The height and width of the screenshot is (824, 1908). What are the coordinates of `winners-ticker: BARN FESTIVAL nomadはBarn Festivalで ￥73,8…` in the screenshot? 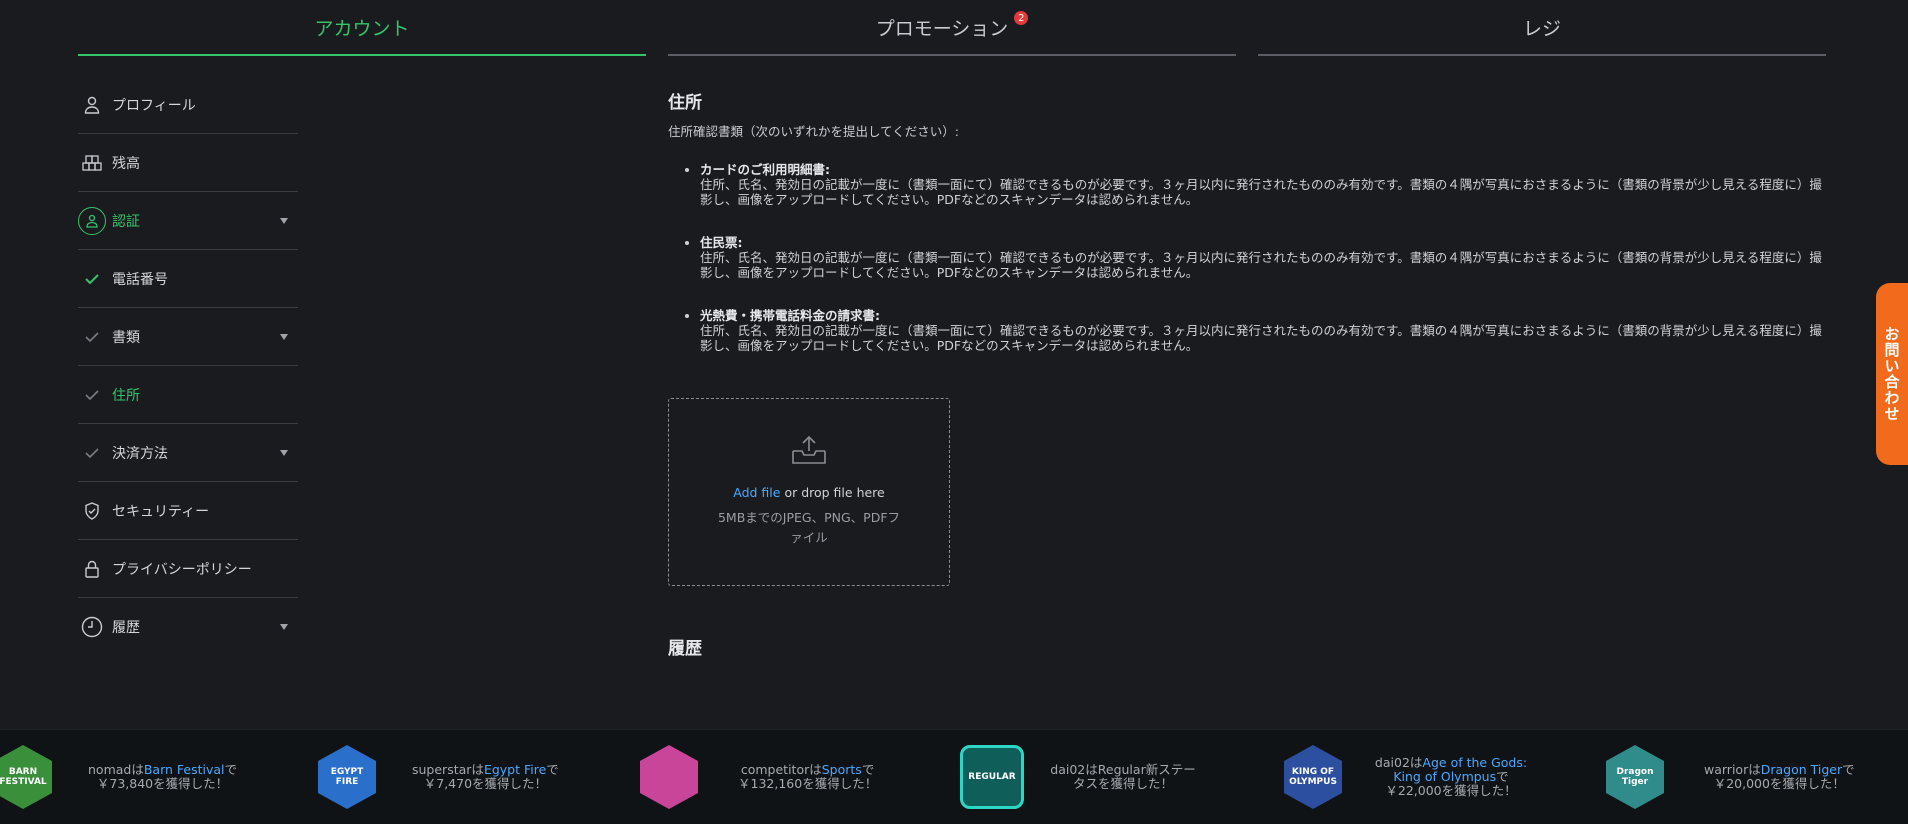 It's located at (954, 776).